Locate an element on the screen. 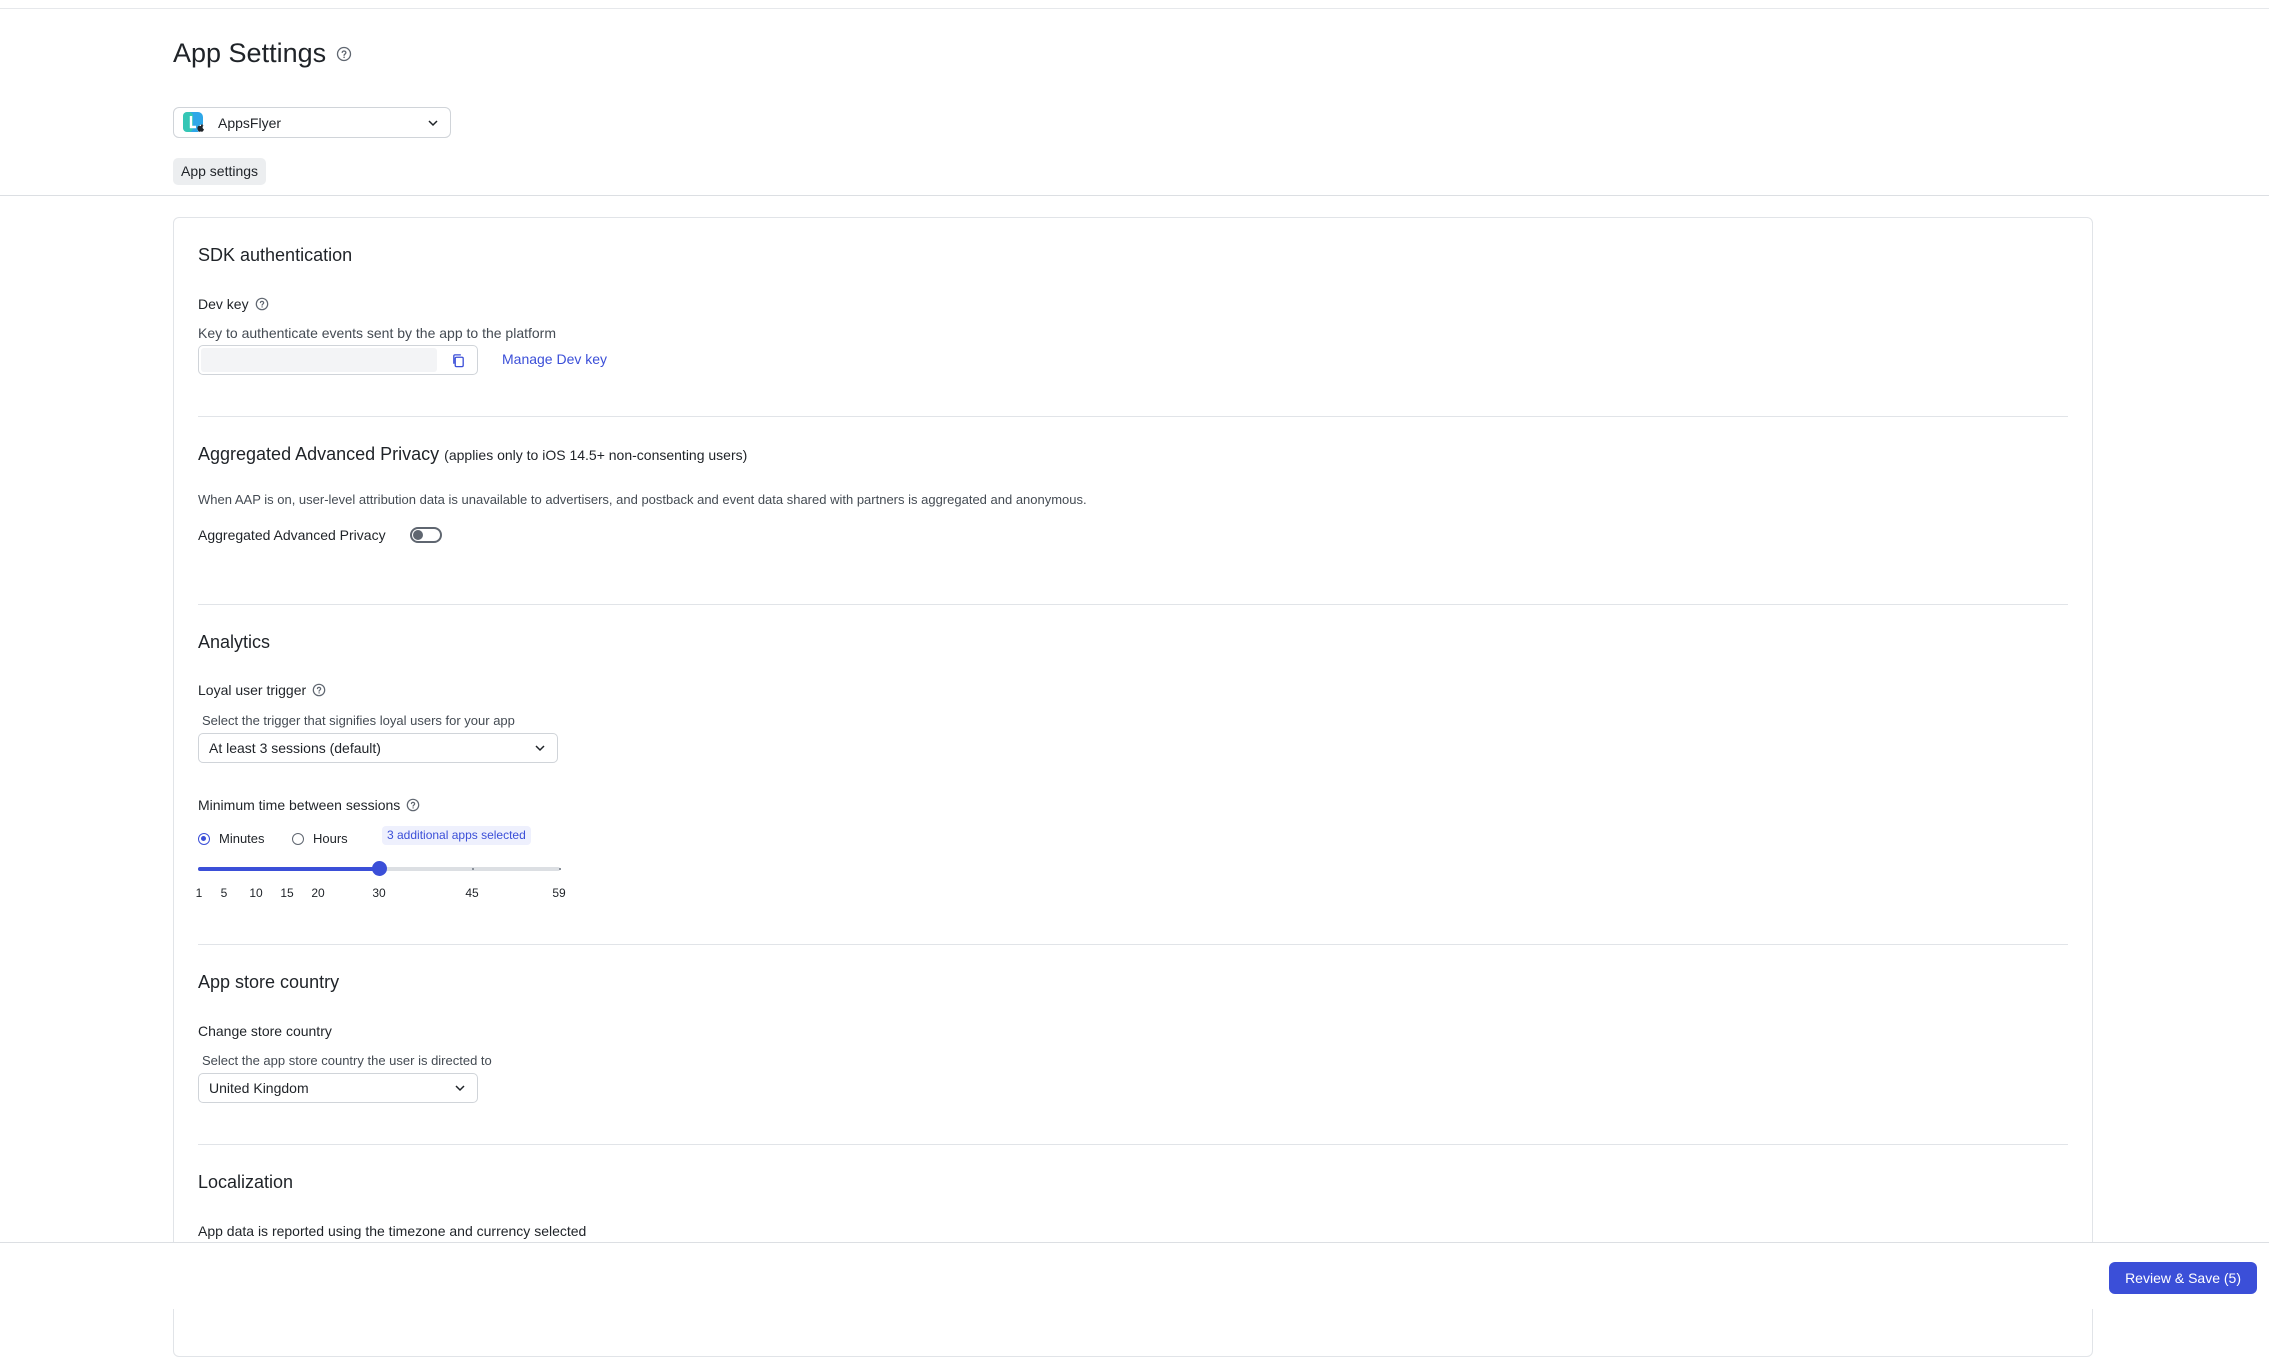 The width and height of the screenshot is (2269, 1357). min-time-label: Minimum time between sessions is located at coordinates (309, 805).